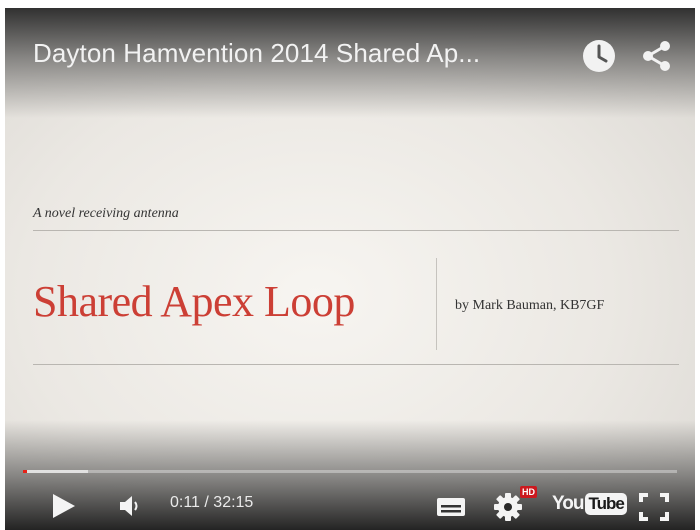  I want to click on time-display: 0:11 / 32:15, so click(212, 502).